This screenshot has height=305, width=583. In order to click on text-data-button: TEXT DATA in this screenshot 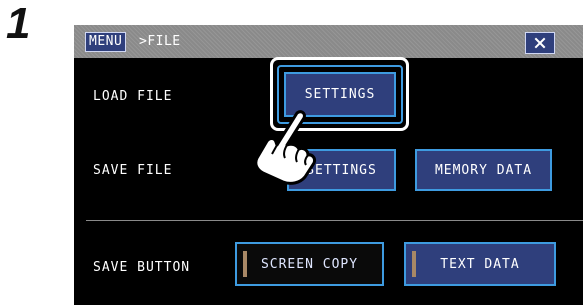, I will do `click(480, 264)`.